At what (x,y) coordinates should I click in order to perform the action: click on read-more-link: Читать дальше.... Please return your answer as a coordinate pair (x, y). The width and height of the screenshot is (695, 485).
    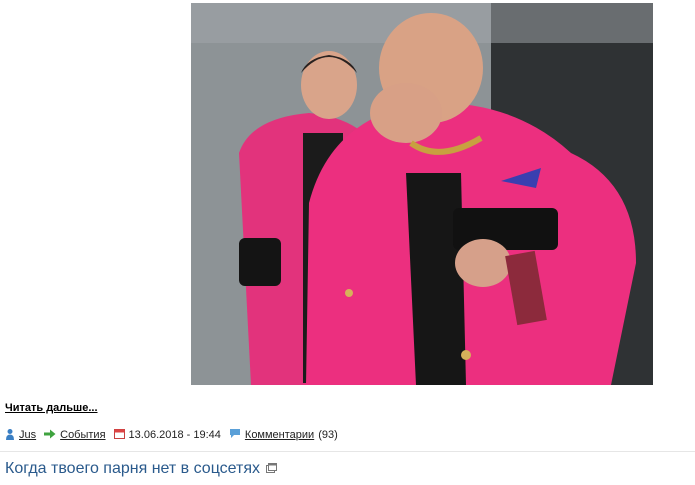
    Looking at the image, I should click on (51, 408).